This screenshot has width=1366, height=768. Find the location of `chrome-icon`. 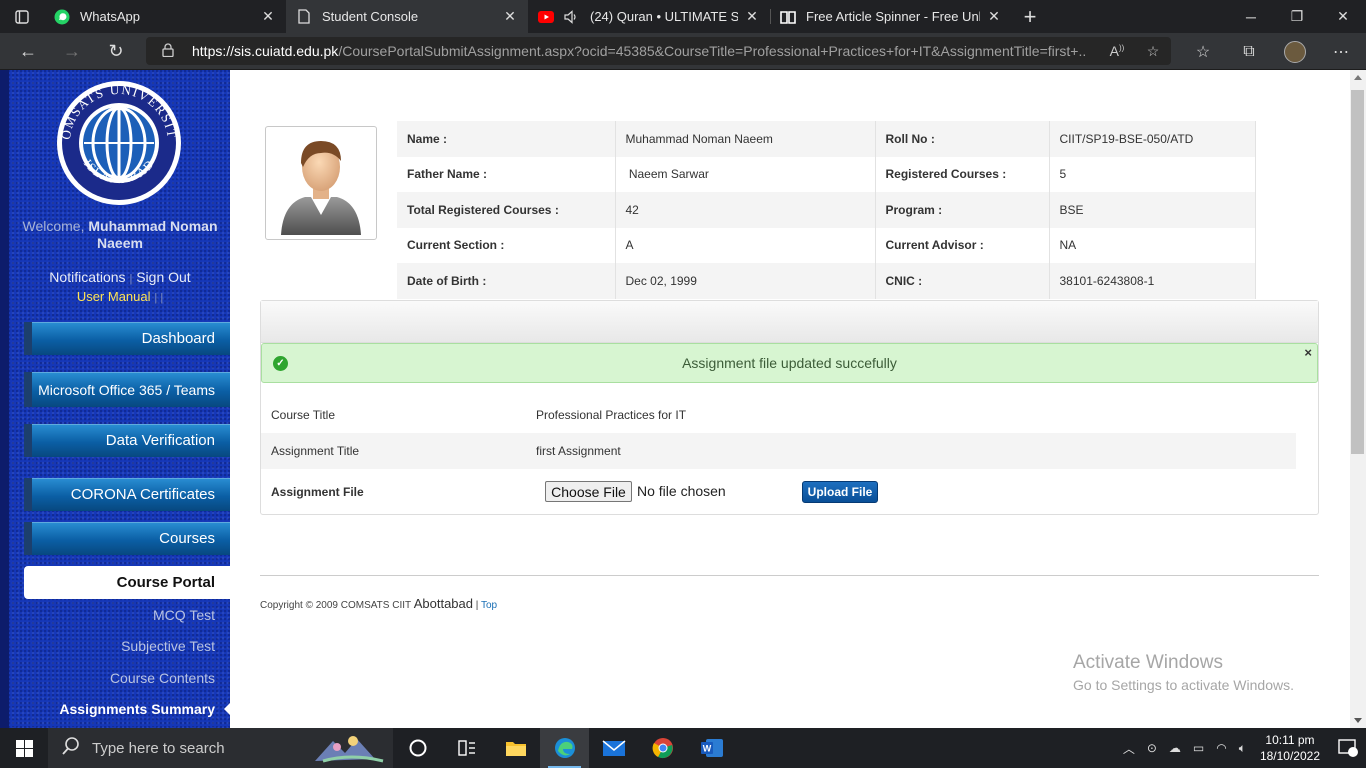

chrome-icon is located at coordinates (662, 748).